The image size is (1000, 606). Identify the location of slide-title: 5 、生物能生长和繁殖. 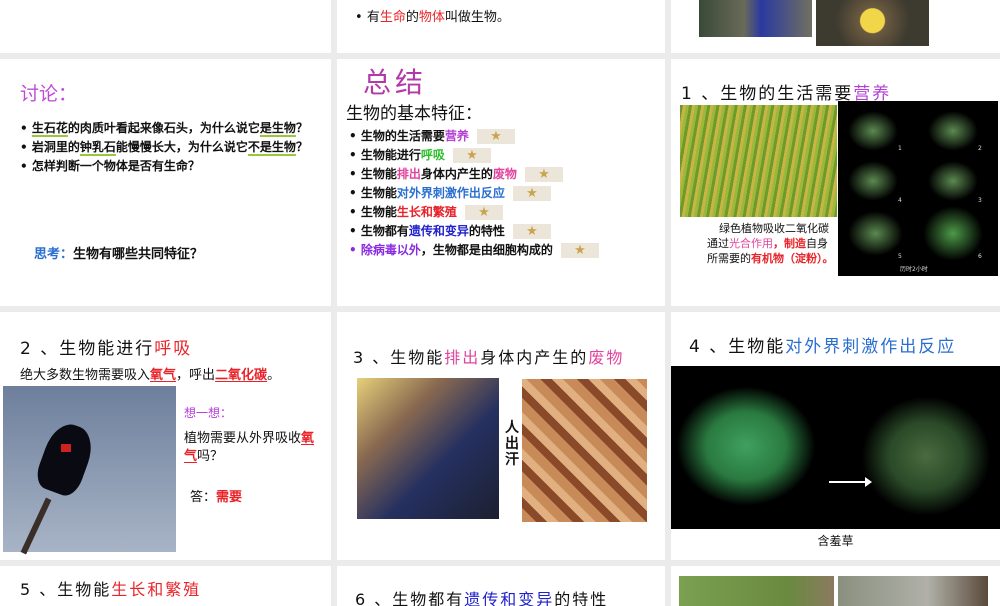
(110, 588).